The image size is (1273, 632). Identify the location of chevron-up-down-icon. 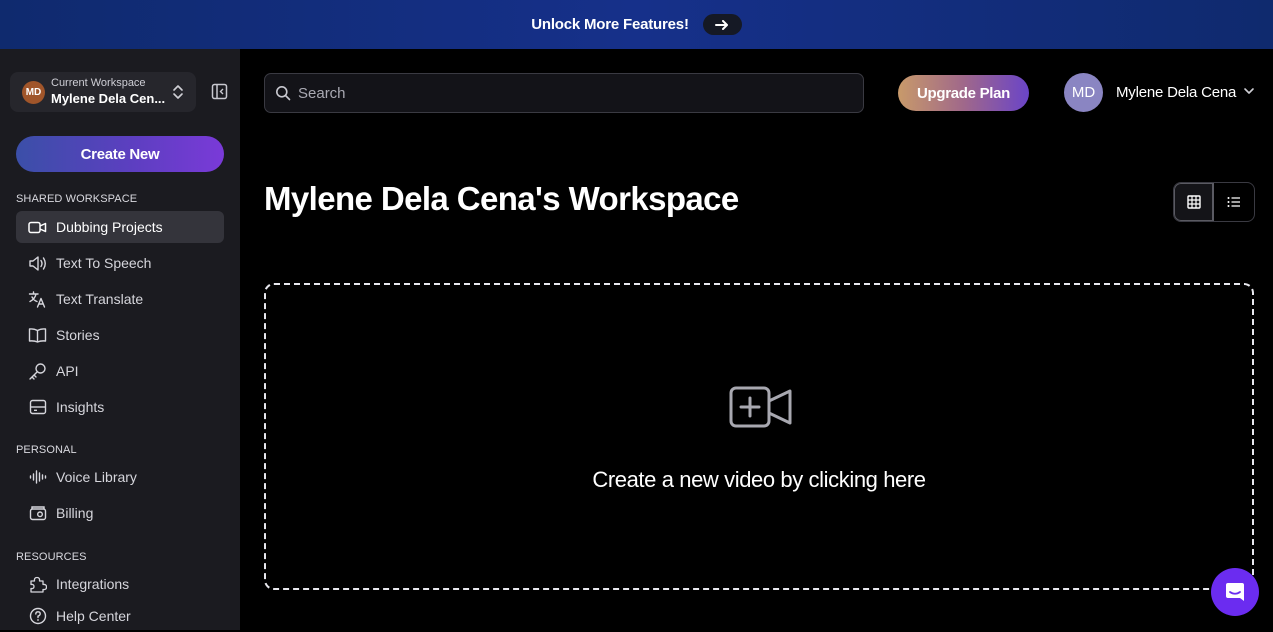
(178, 92).